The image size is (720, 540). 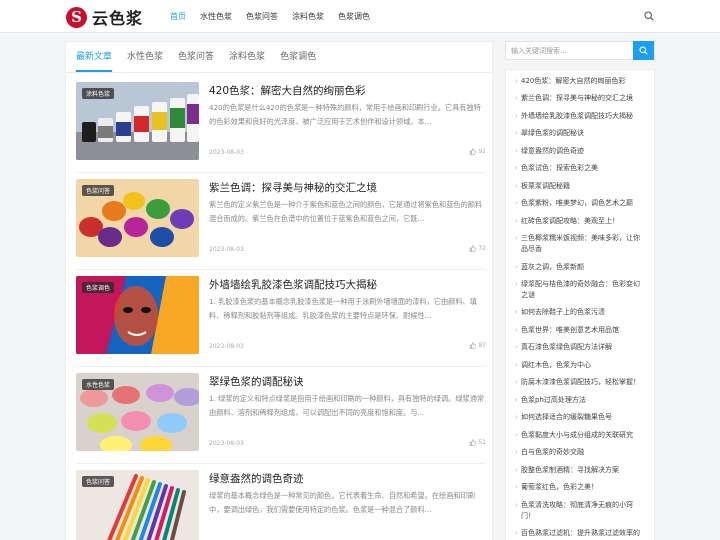 What do you see at coordinates (552, 452) in the screenshot?
I see `sidebar-item-label: 白与色浆的奇妙交融` at bounding box center [552, 452].